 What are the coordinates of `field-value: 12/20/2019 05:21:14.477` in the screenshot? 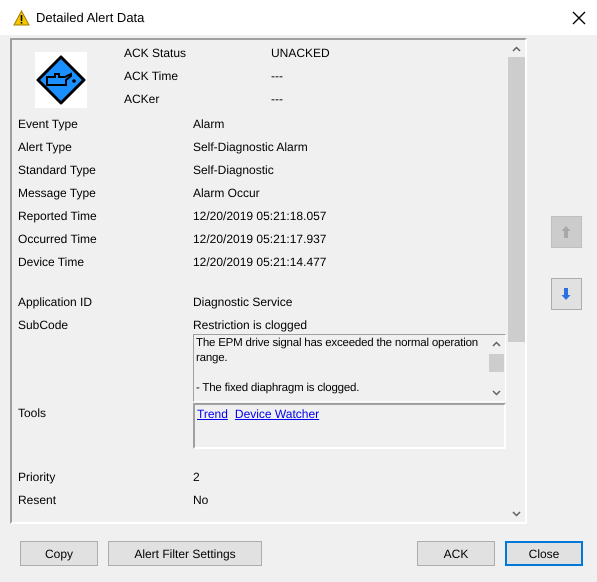 It's located at (260, 261).